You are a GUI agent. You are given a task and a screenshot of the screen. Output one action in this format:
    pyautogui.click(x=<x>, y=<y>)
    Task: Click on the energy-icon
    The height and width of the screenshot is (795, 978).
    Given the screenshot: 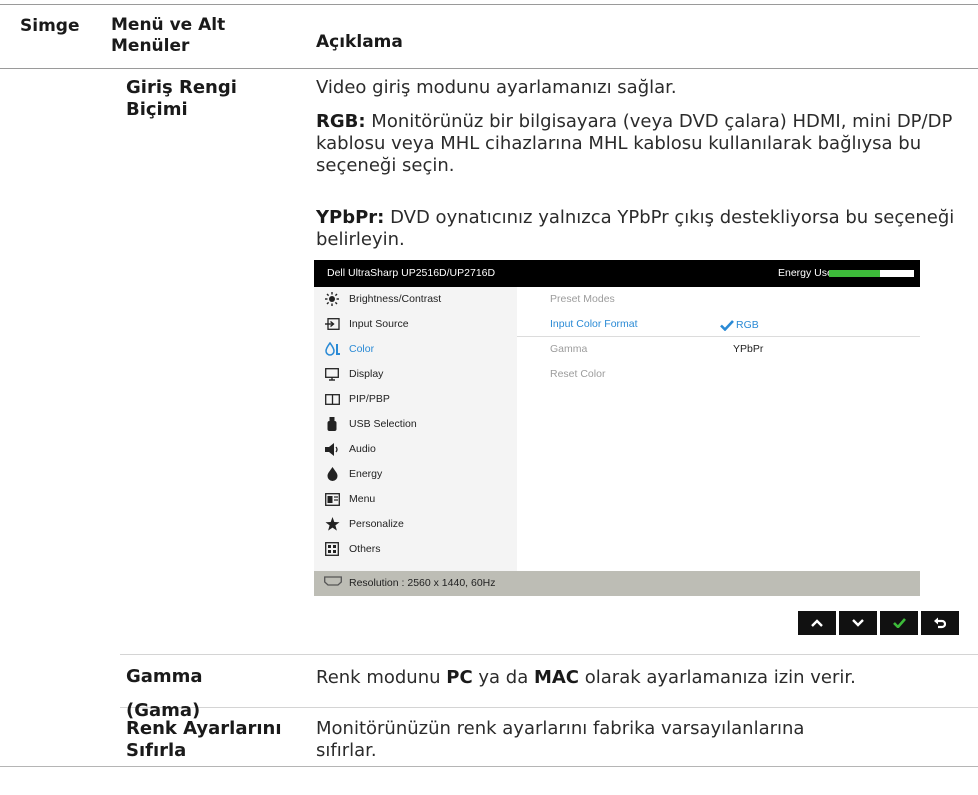 What is the action you would take?
    pyautogui.click(x=332, y=474)
    